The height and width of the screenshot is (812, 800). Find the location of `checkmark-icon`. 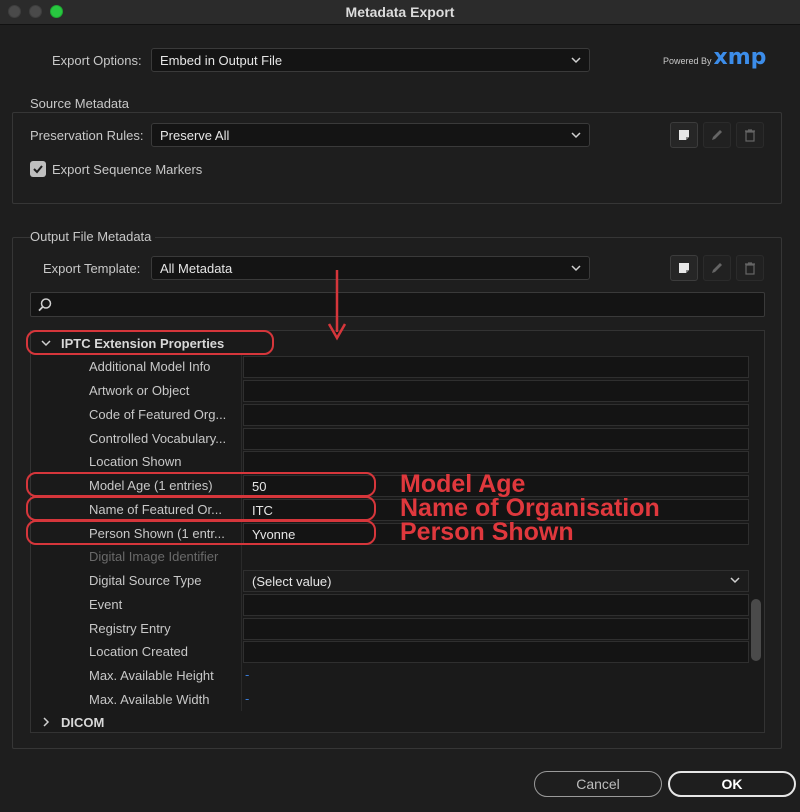

checkmark-icon is located at coordinates (38, 169).